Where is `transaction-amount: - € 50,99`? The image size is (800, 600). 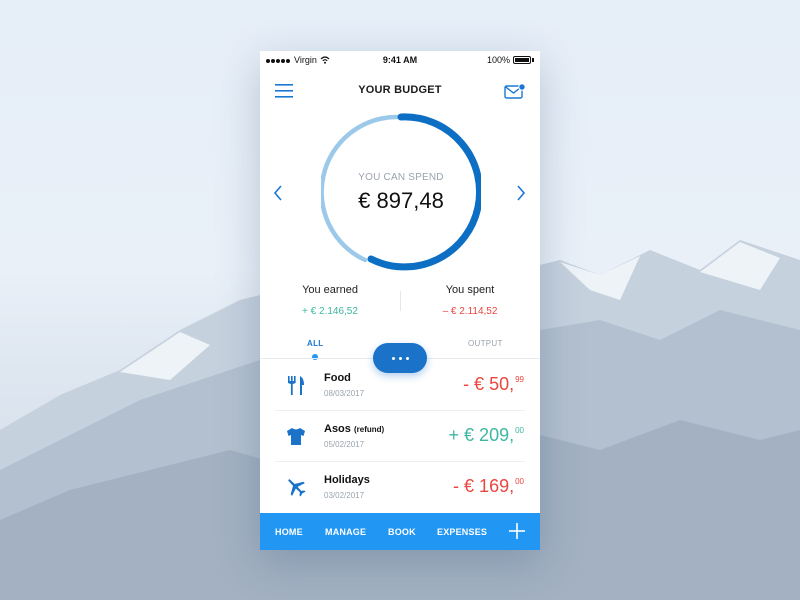 transaction-amount: - € 50,99 is located at coordinates (493, 384).